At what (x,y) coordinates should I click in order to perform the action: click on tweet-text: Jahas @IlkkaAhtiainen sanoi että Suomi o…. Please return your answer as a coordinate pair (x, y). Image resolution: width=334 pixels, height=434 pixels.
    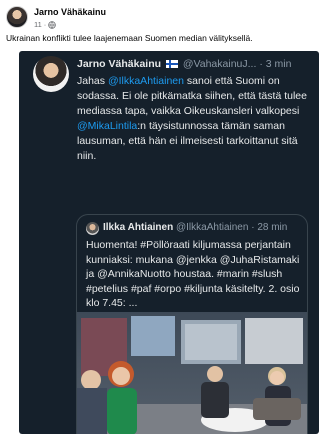
    Looking at the image, I should click on (192, 118).